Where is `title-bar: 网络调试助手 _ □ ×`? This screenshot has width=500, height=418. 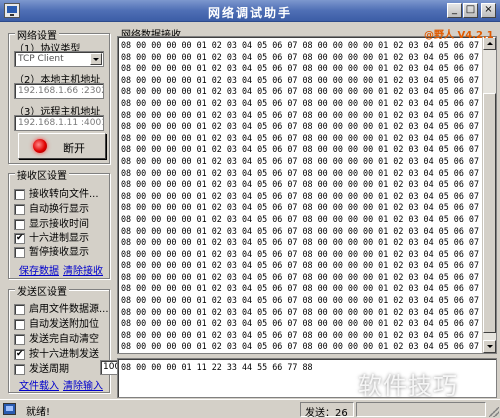 title-bar: 网络调试助手 _ □ × is located at coordinates (250, 11).